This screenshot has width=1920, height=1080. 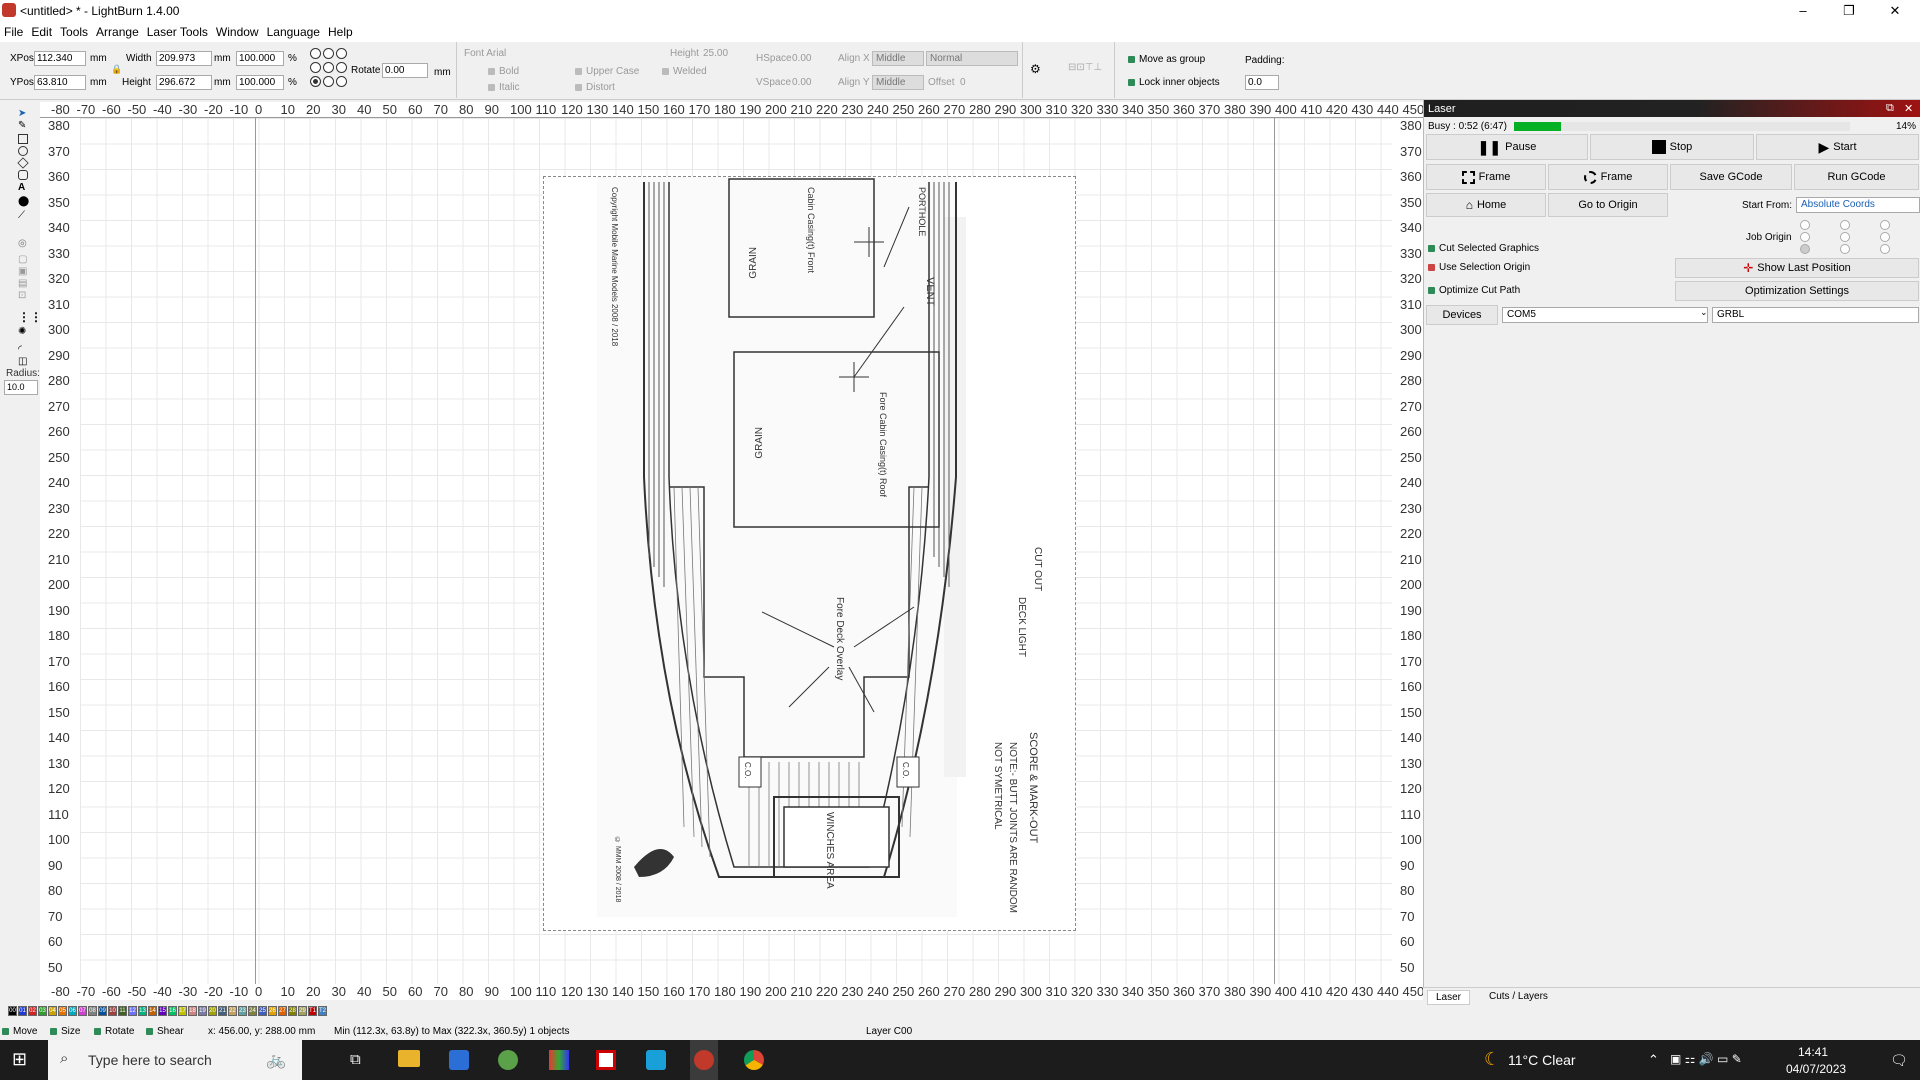 What do you see at coordinates (202, 1011) in the screenshot?
I see `layer-color-swatch: 19` at bounding box center [202, 1011].